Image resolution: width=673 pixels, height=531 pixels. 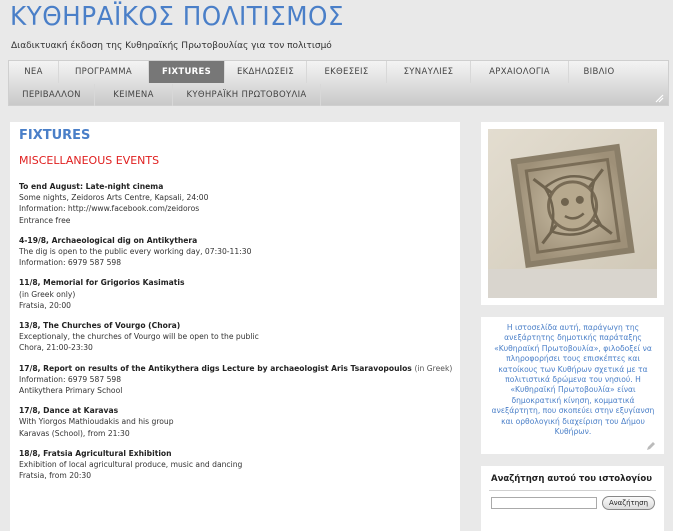 I want to click on event-line: Entrance free, so click(x=45, y=220).